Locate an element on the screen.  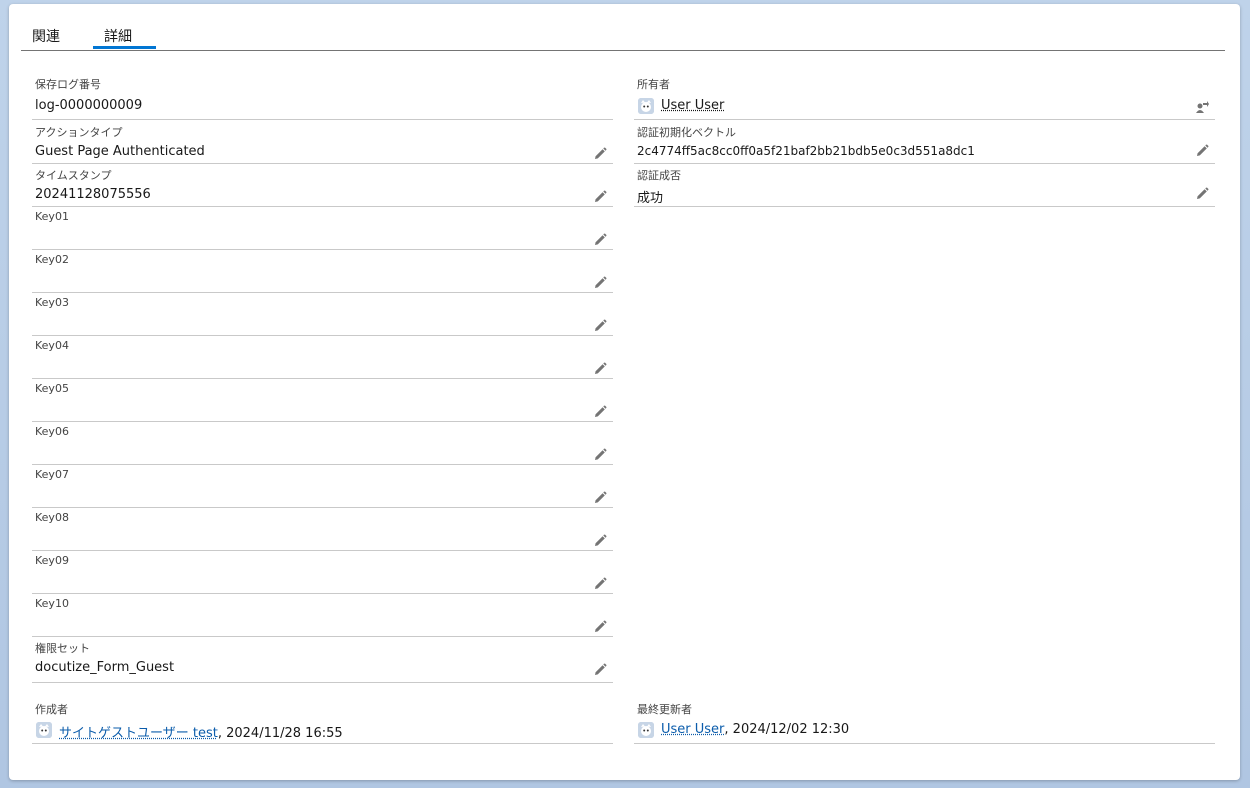
field-label: Key04 is located at coordinates (52, 345).